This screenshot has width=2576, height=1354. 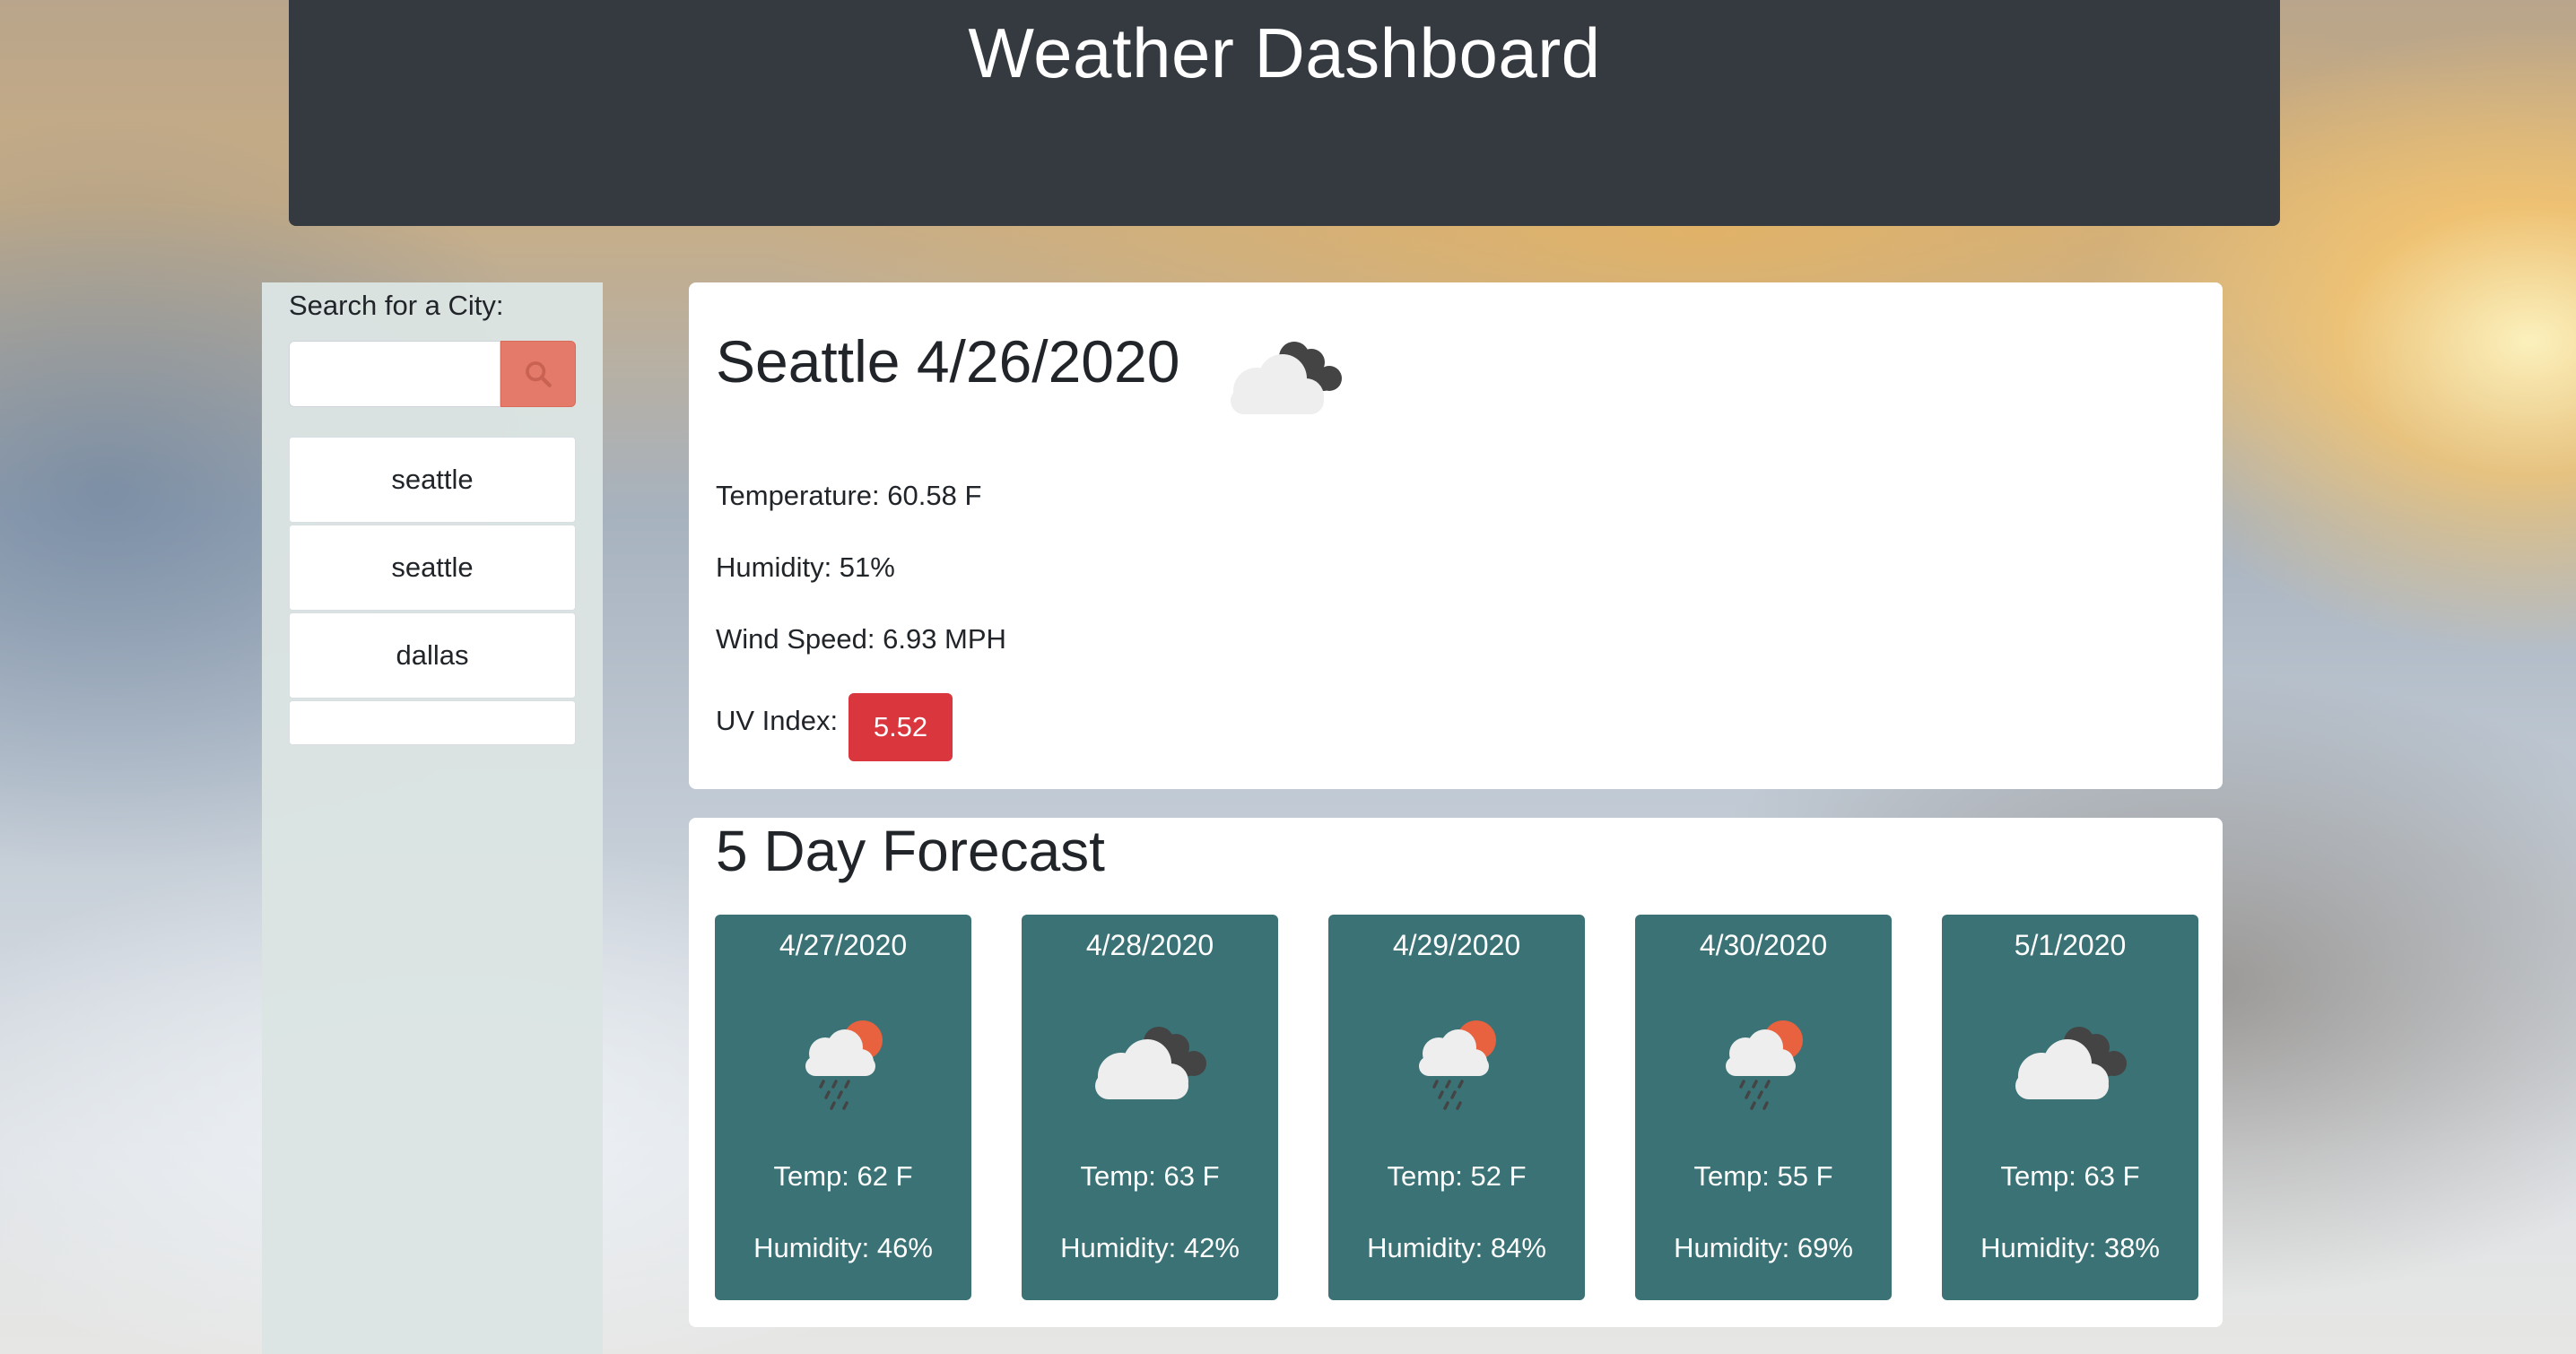 I want to click on forecast-temp: Temp: 52 F, so click(x=1457, y=1176).